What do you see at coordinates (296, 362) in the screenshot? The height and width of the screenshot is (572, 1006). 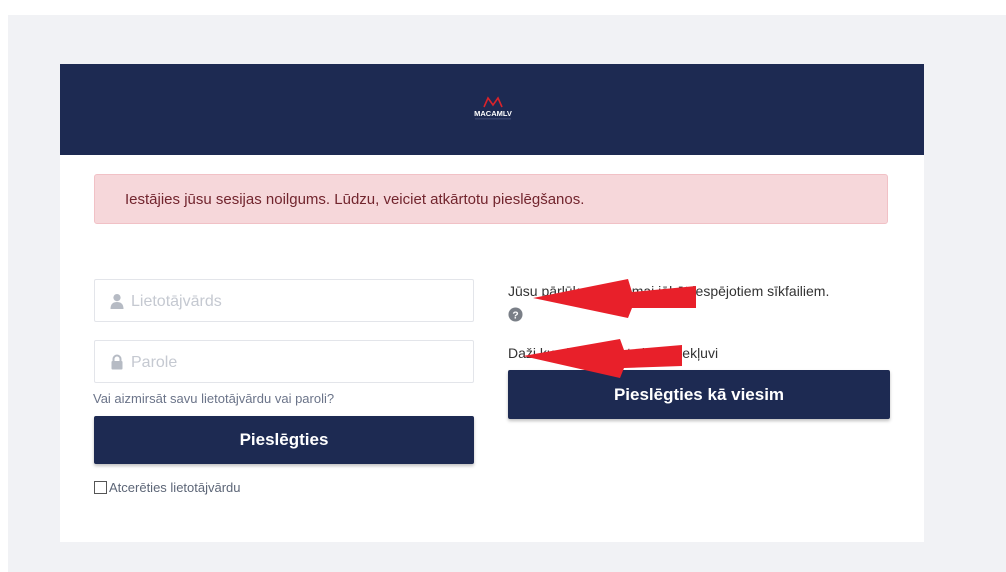 I see `password-input` at bounding box center [296, 362].